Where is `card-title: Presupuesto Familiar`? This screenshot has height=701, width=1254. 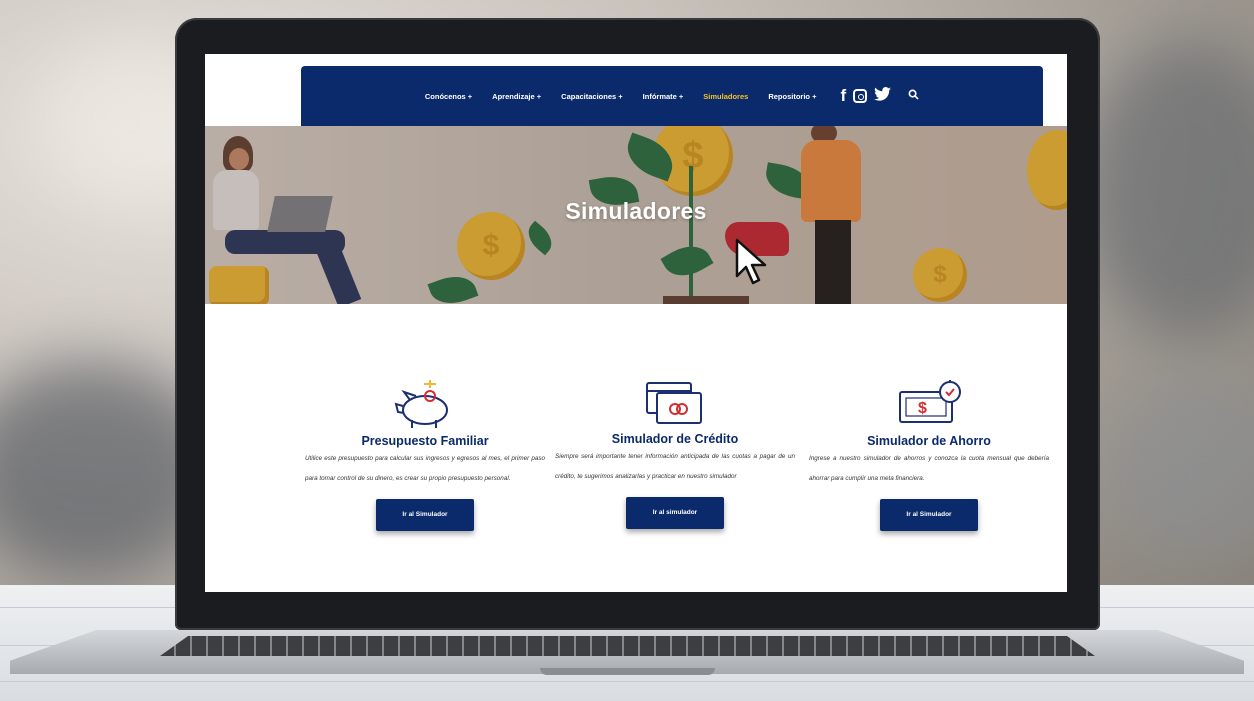
card-title: Presupuesto Familiar is located at coordinates (425, 441).